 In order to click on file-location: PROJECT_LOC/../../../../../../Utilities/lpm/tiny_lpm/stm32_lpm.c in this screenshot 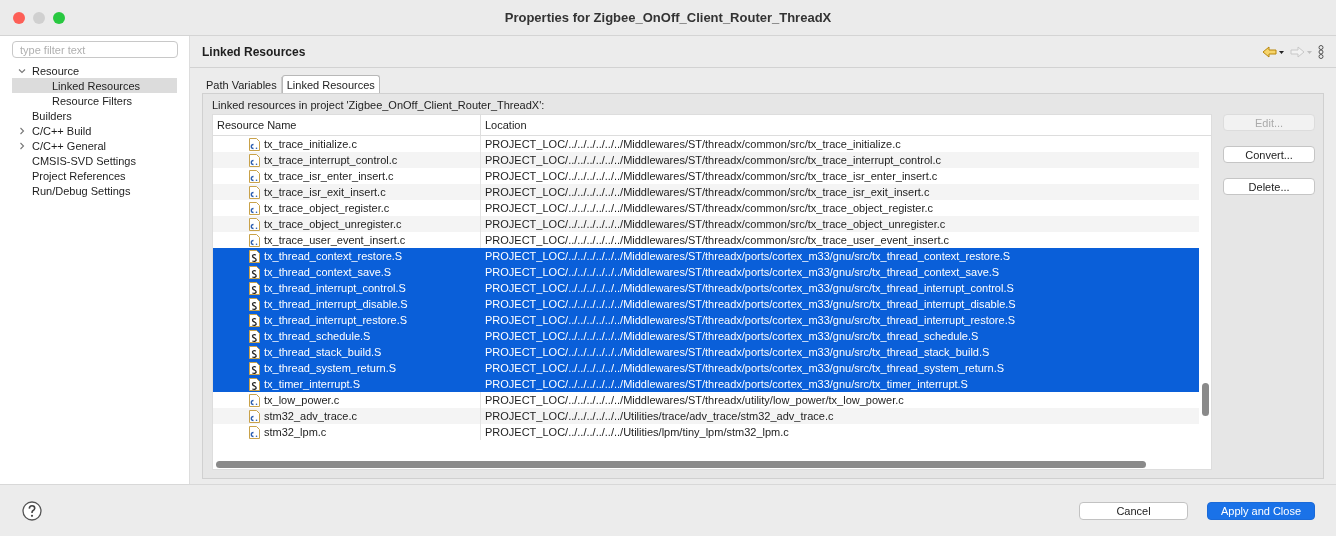, I will do `click(636, 432)`.